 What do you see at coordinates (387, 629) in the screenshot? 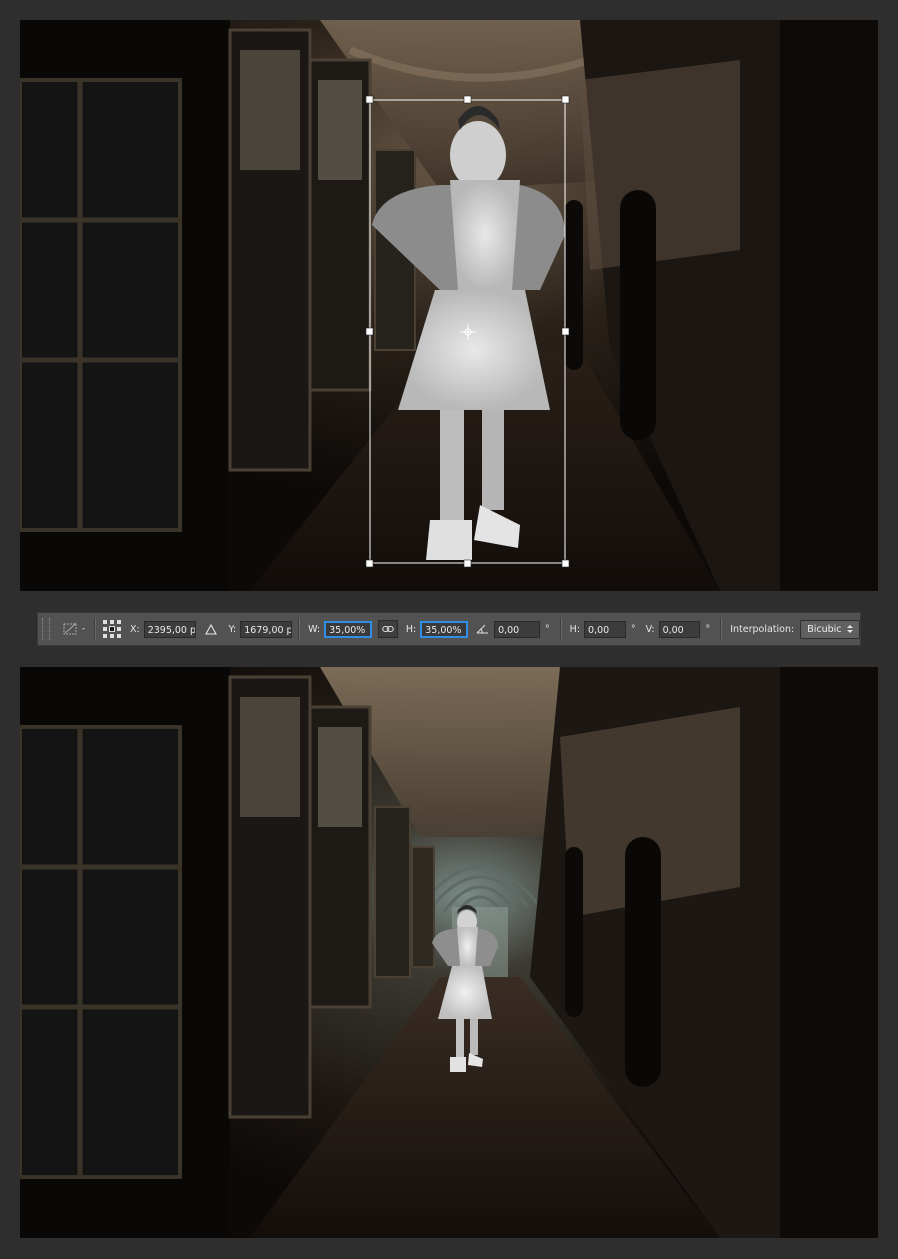
I see `chain-link-icon` at bounding box center [387, 629].